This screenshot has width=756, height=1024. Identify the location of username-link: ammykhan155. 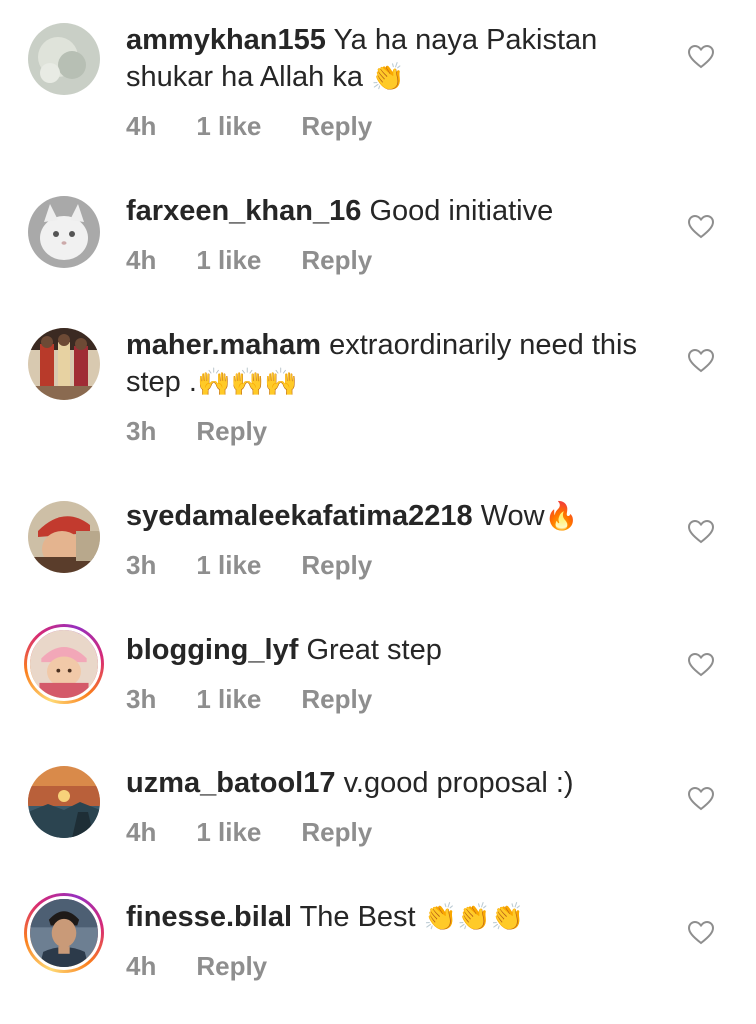
(226, 40).